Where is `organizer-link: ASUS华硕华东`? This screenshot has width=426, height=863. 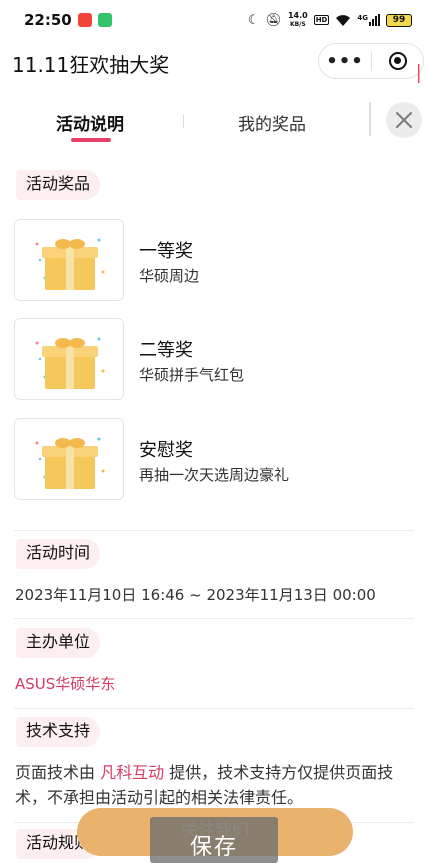 organizer-link: ASUS华硕华东 is located at coordinates (65, 683).